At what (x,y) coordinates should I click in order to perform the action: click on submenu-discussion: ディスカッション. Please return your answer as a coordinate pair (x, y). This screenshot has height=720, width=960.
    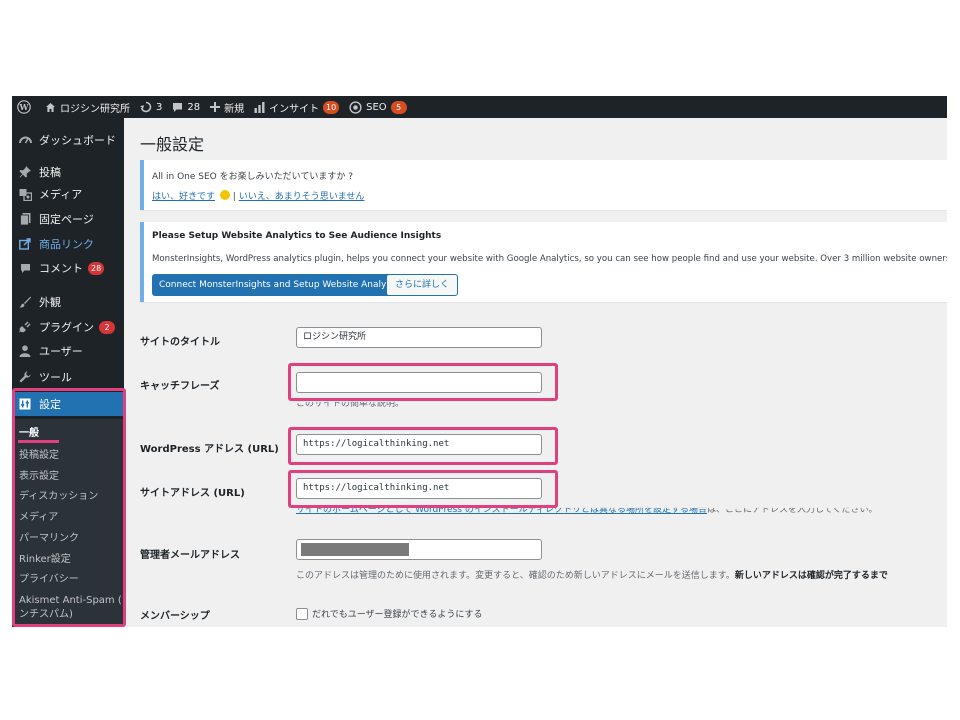
    Looking at the image, I should click on (58, 496).